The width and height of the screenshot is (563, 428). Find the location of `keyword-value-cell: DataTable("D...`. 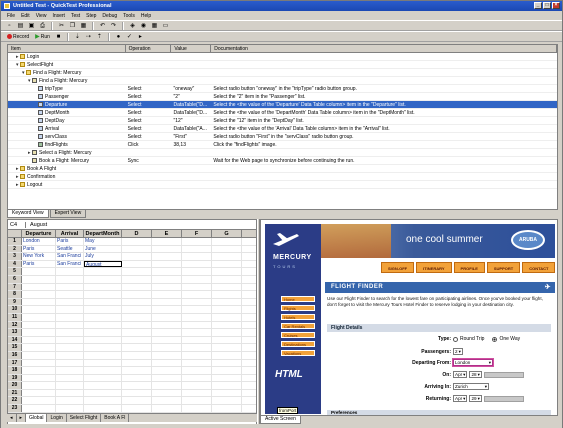

keyword-value-cell: DataTable("D... is located at coordinates (191, 104).